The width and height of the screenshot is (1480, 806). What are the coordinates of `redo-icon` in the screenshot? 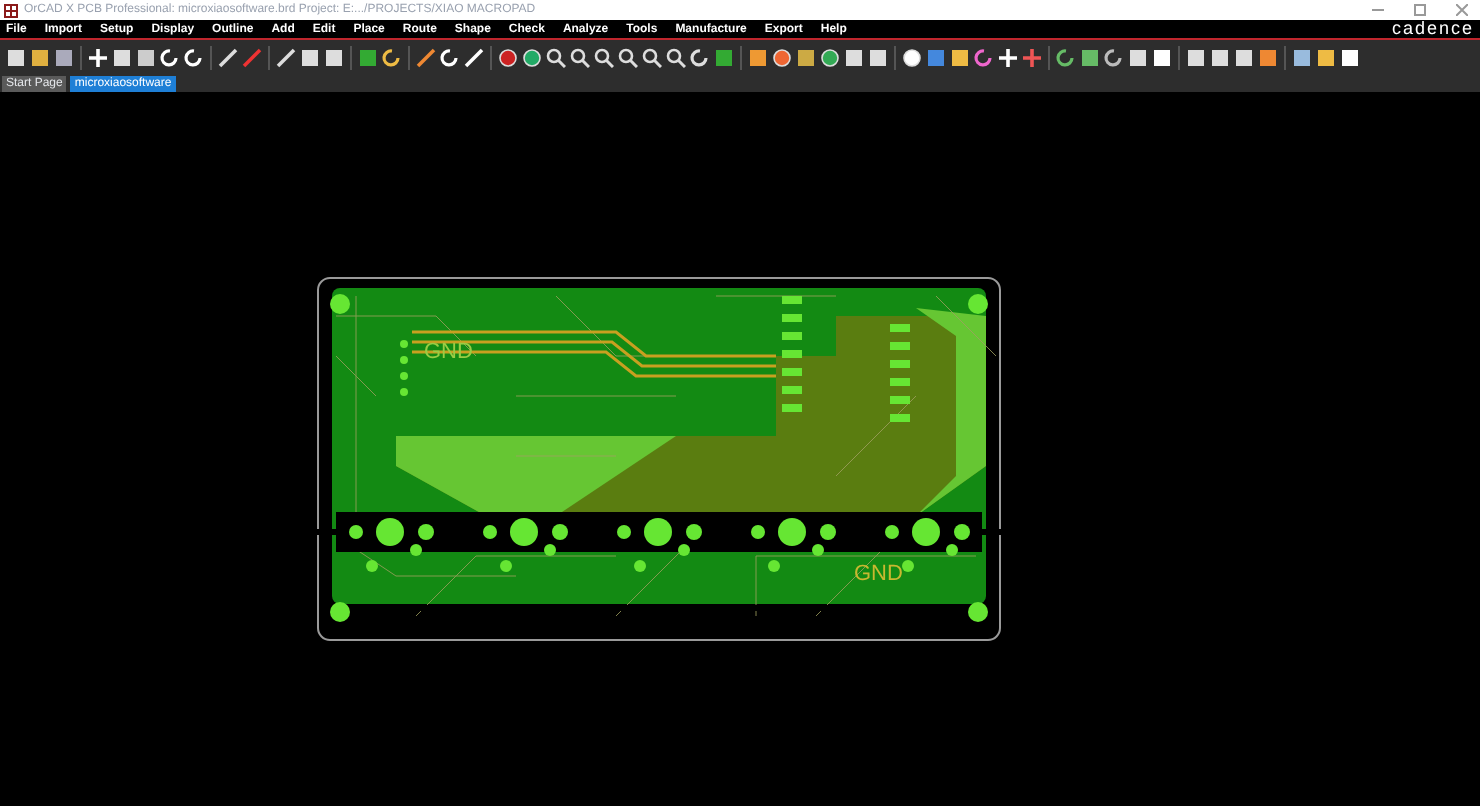 It's located at (194, 57).